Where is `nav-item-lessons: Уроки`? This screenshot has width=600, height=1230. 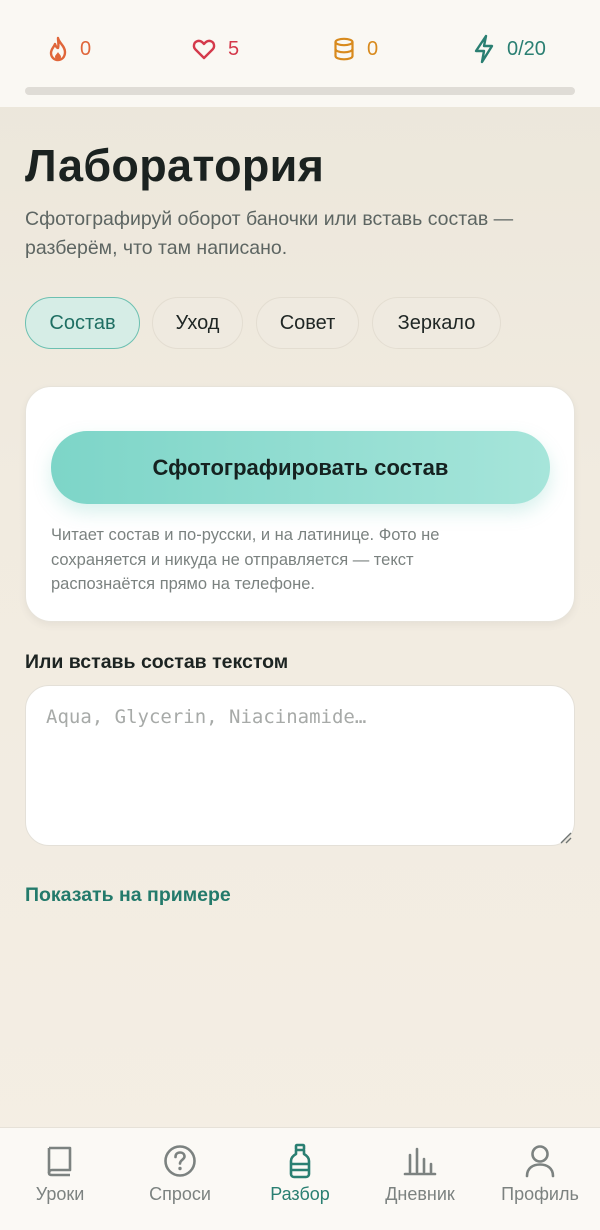 nav-item-lessons: Уроки is located at coordinates (60, 1182).